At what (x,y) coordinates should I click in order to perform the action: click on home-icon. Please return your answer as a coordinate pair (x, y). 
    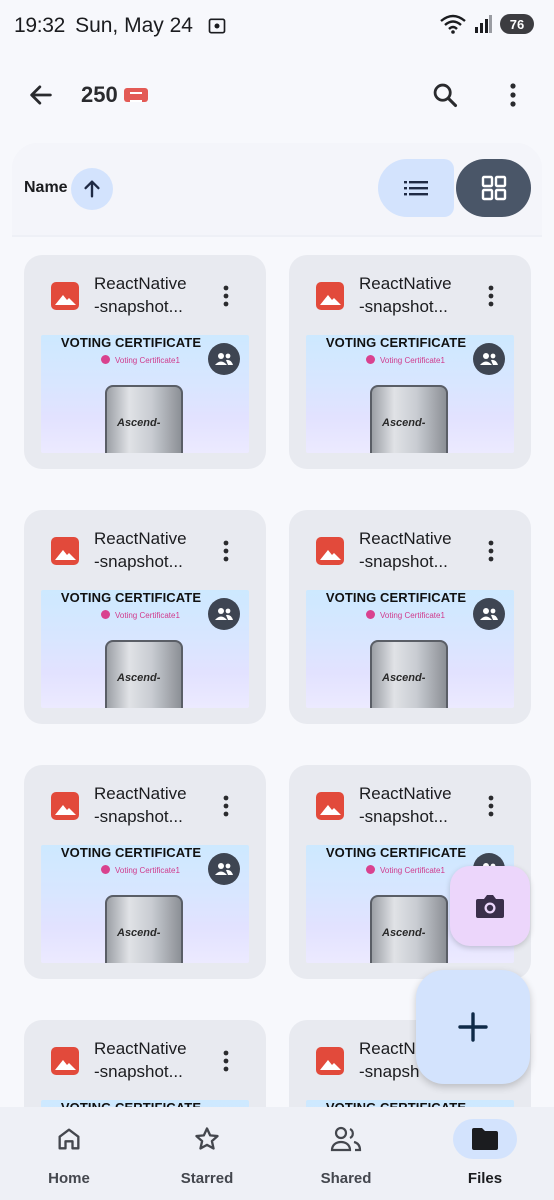
    Looking at the image, I should click on (69, 1139).